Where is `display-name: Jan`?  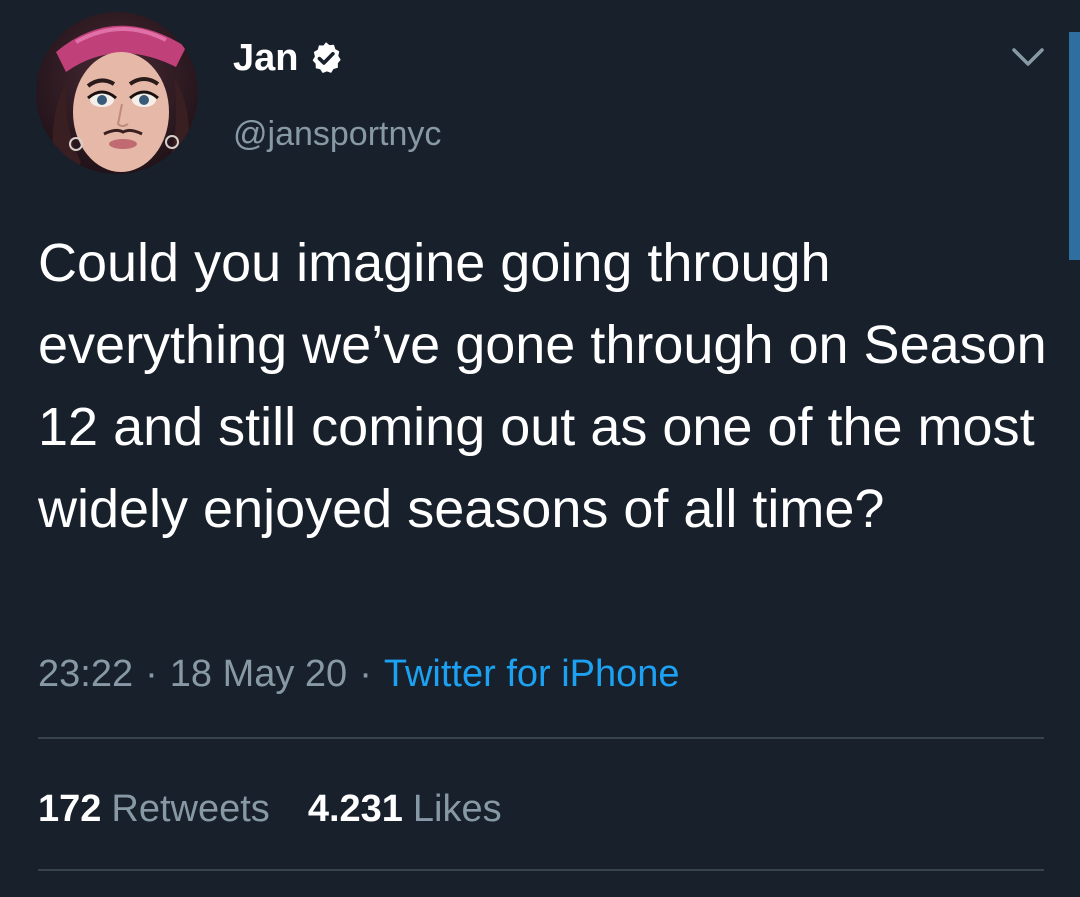 display-name: Jan is located at coordinates (288, 58).